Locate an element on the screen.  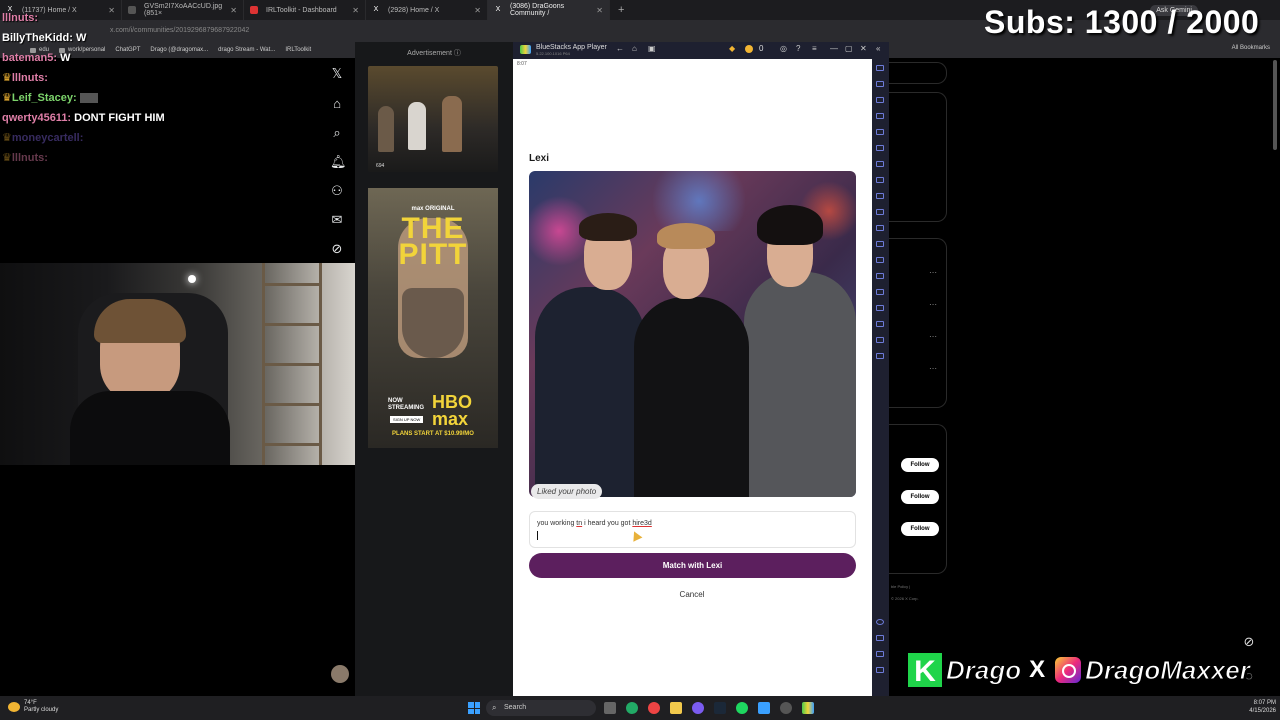
sidebar-icon is located at coordinates (880, 356).